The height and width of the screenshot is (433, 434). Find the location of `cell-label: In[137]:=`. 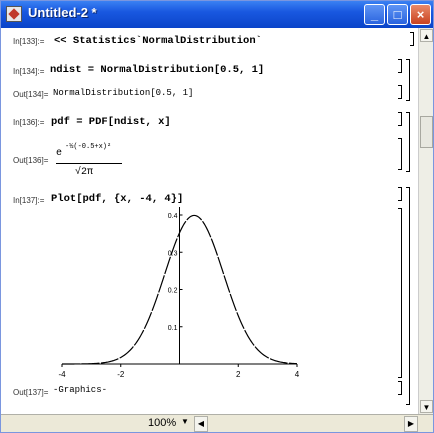

cell-label: In[137]:= is located at coordinates (29, 200).